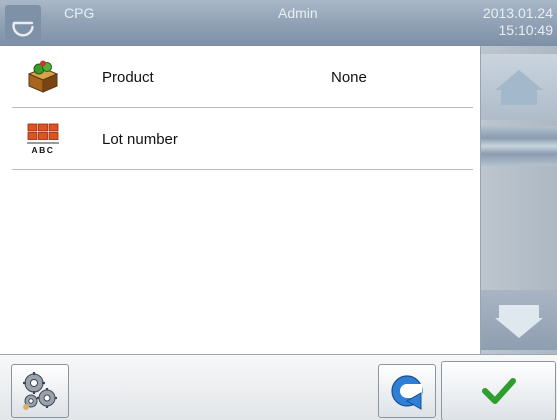  I want to click on brand-logo-icon, so click(23, 23).